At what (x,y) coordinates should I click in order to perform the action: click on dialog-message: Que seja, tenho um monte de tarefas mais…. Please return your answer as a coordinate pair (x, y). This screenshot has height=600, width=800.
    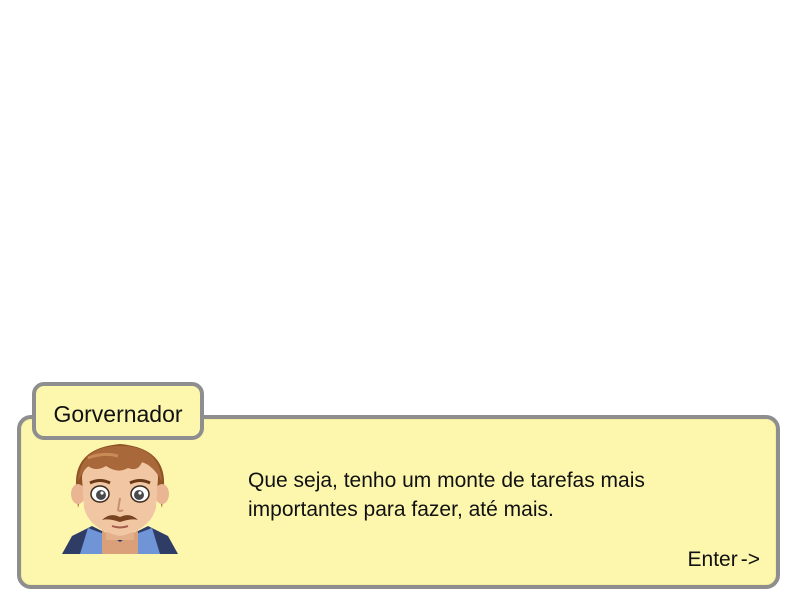
    Looking at the image, I should click on (498, 495).